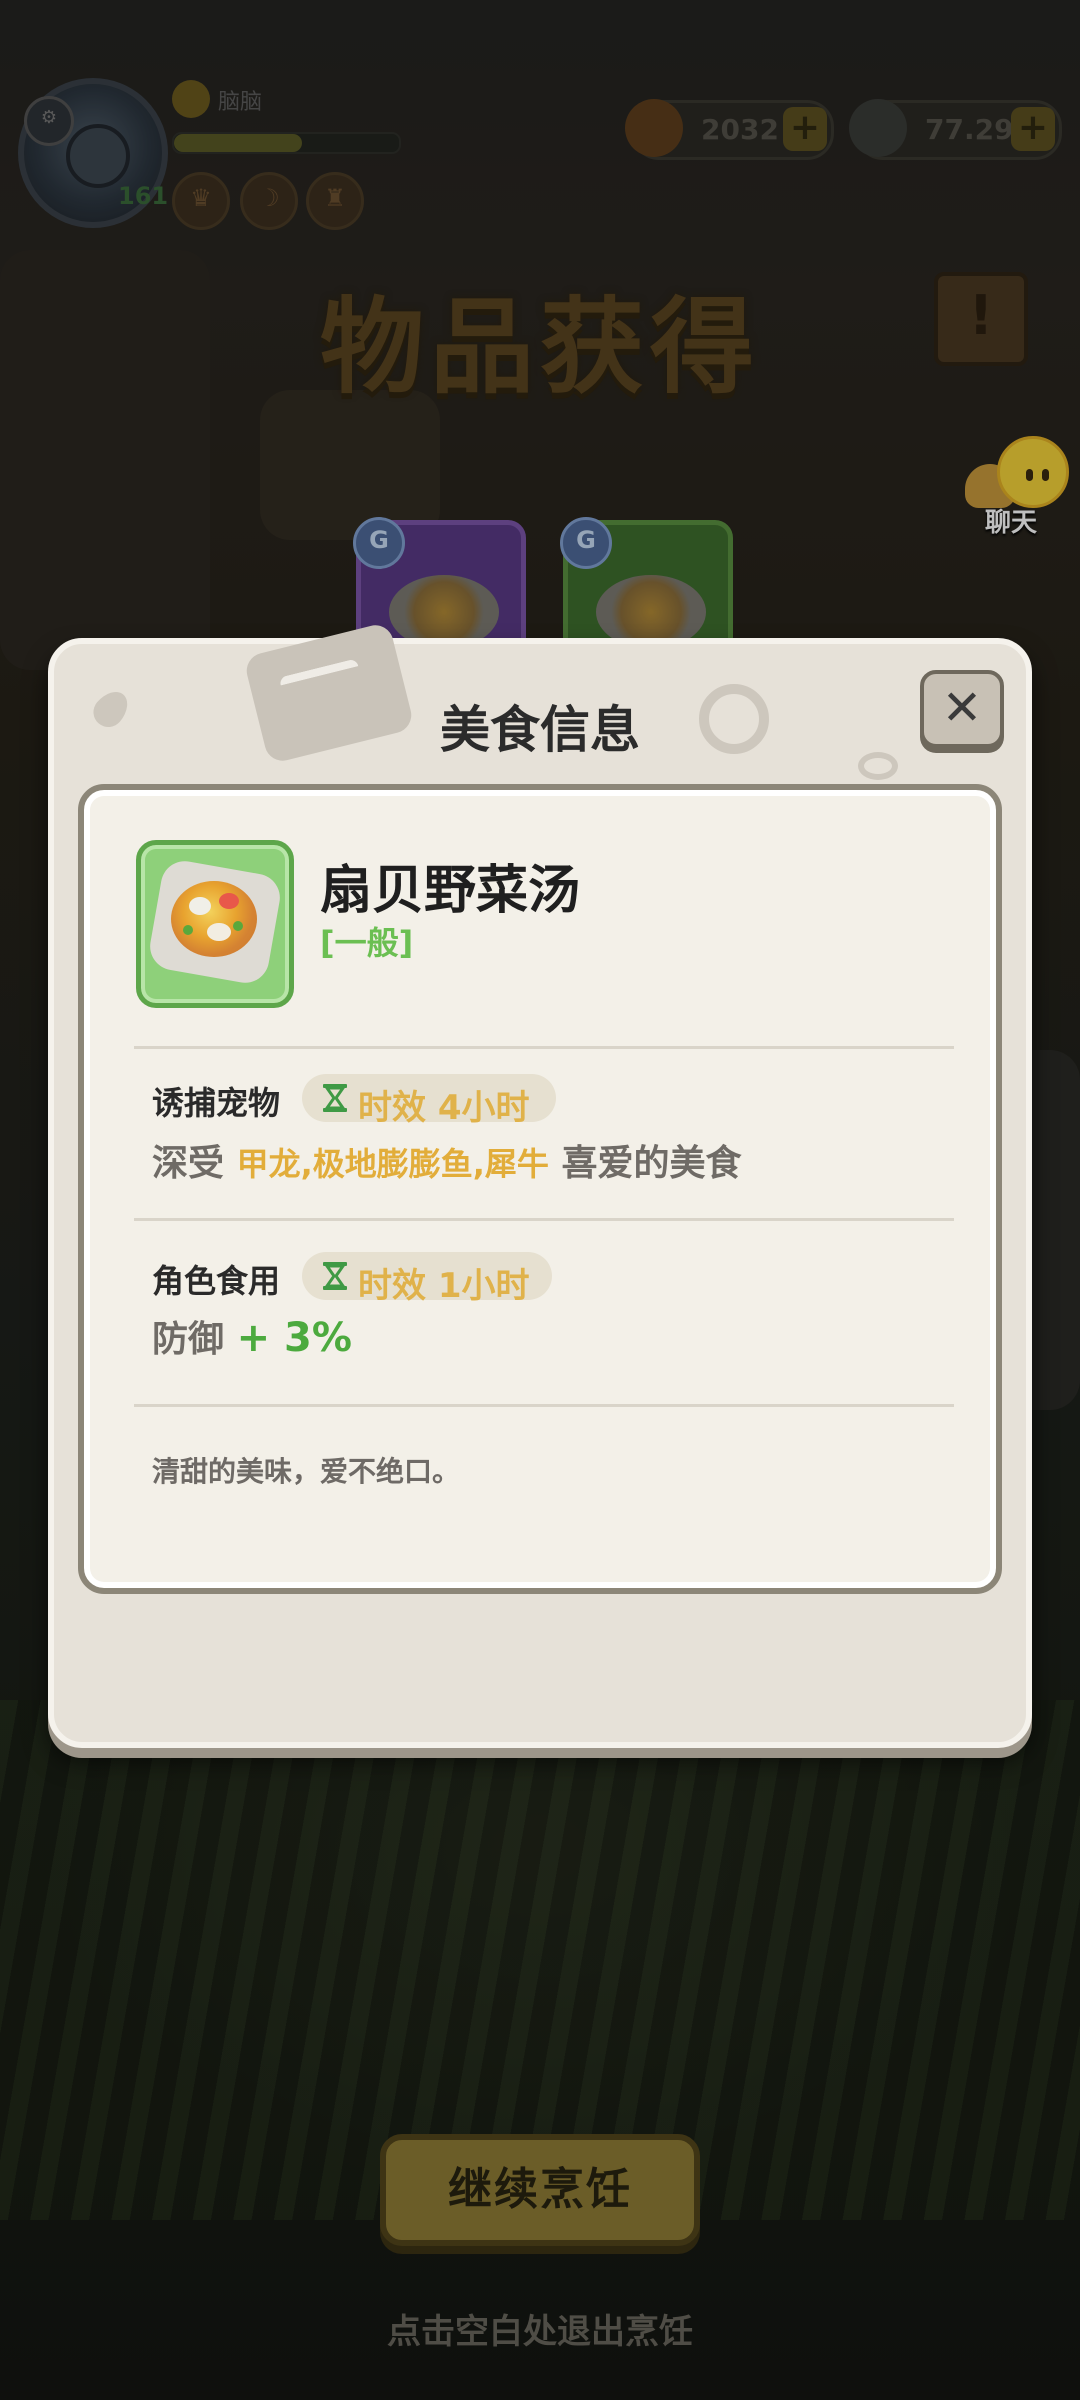 This screenshot has width=1080, height=2400. I want to click on lure-desc-suffix: 喜爱的美食, so click(651, 1163).